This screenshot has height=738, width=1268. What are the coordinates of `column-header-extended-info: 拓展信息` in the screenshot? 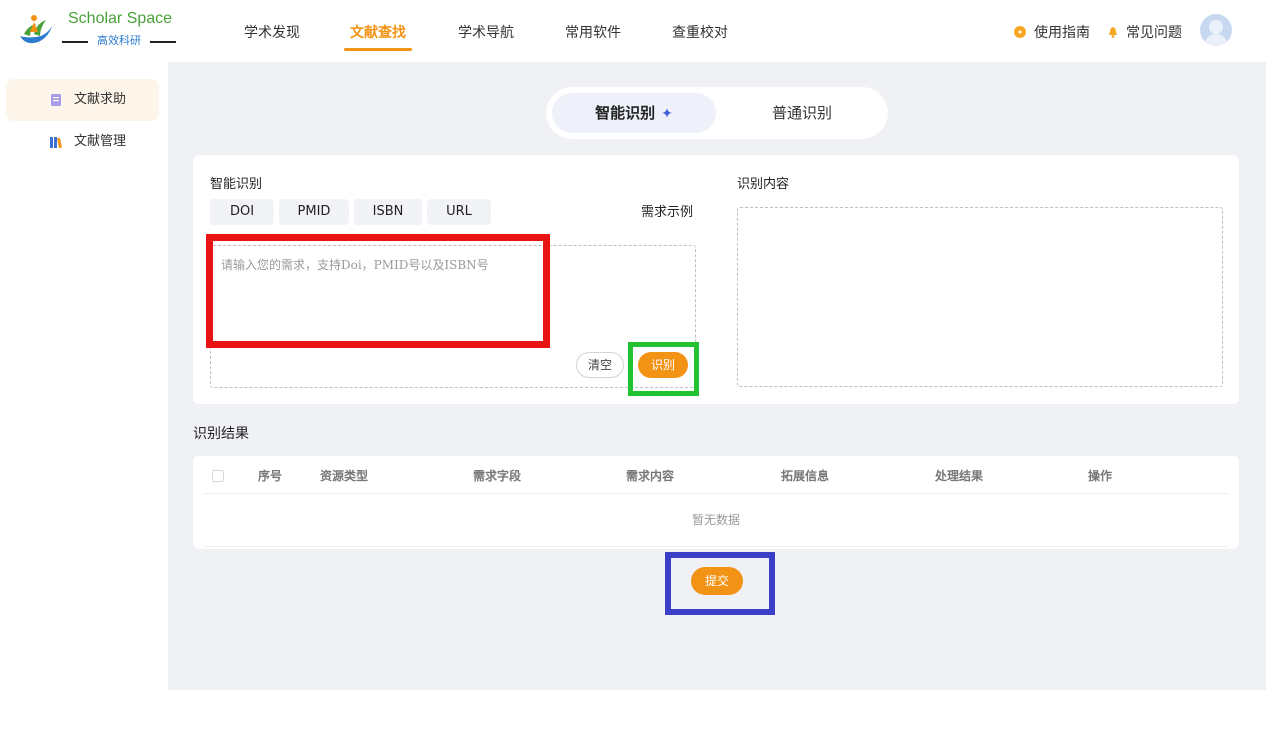 It's located at (805, 476).